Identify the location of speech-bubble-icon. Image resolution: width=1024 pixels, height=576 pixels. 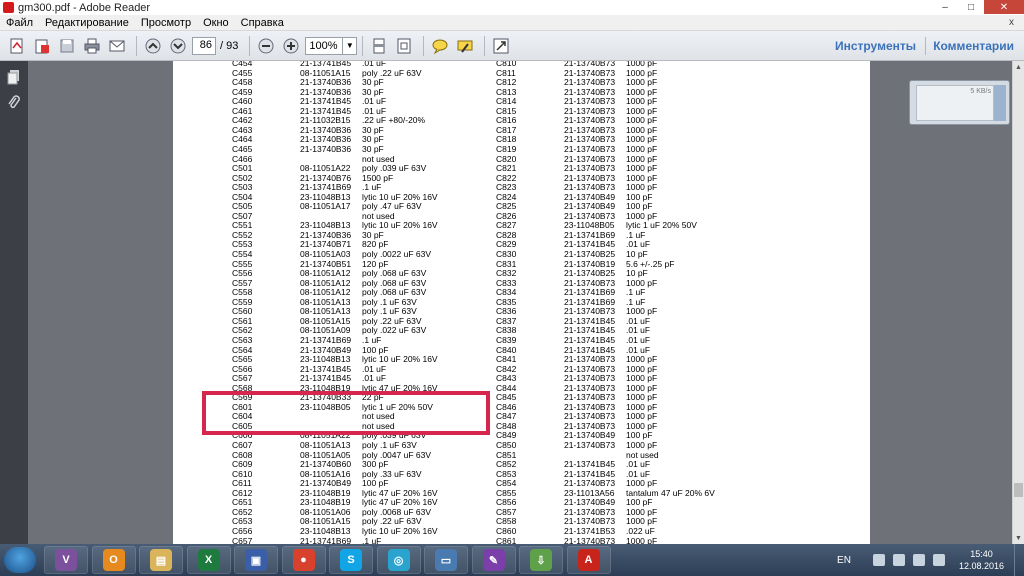
(440, 46).